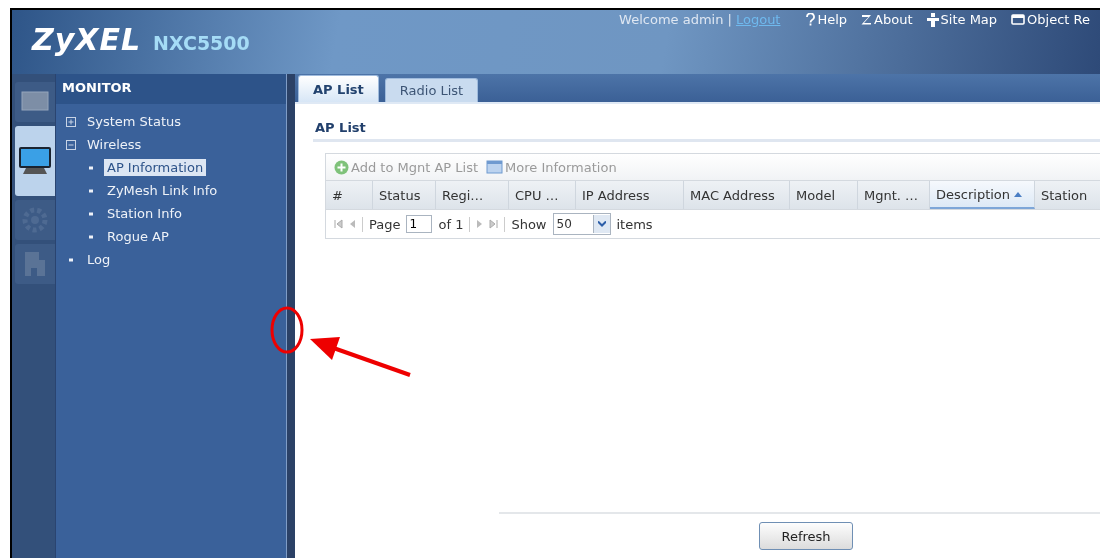  What do you see at coordinates (634, 224) in the screenshot?
I see `items-label: items` at bounding box center [634, 224].